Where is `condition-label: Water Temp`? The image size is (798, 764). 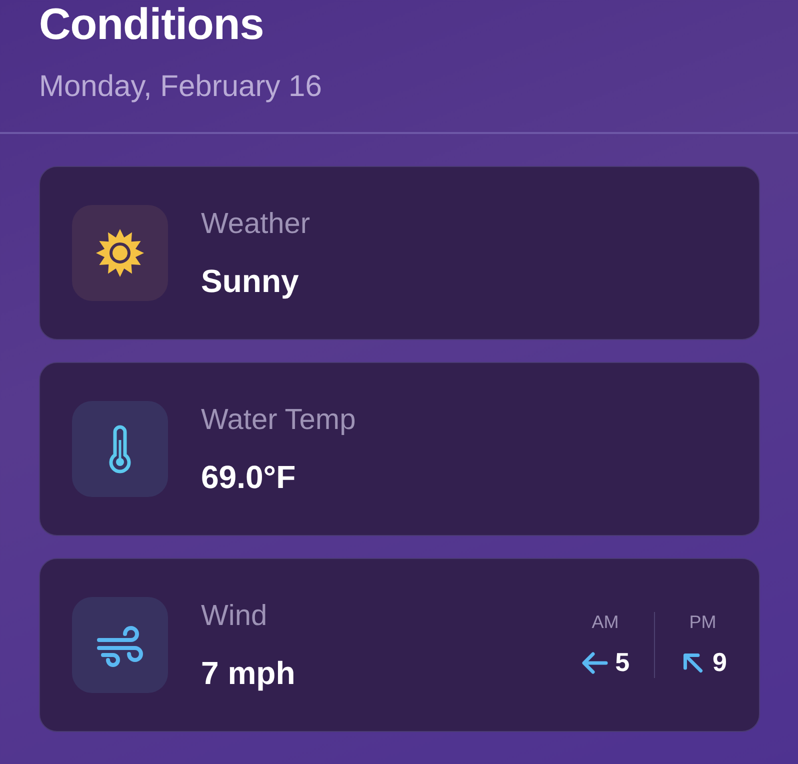
condition-label: Water Temp is located at coordinates (279, 420).